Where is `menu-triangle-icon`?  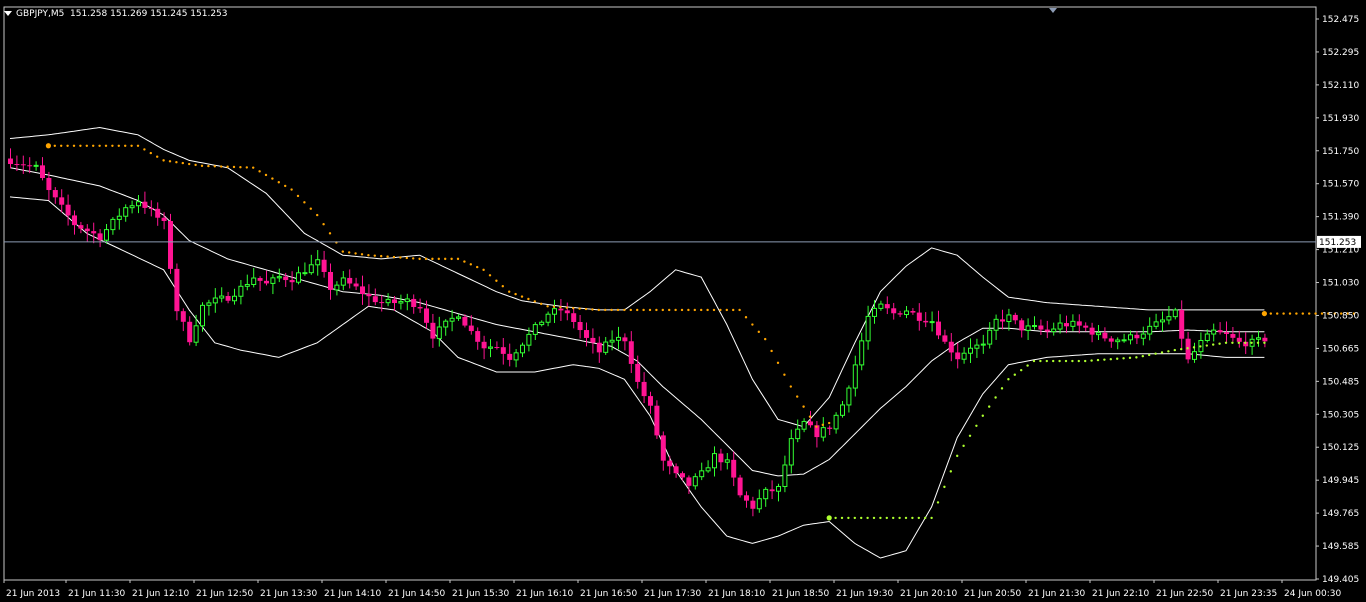 menu-triangle-icon is located at coordinates (8, 13).